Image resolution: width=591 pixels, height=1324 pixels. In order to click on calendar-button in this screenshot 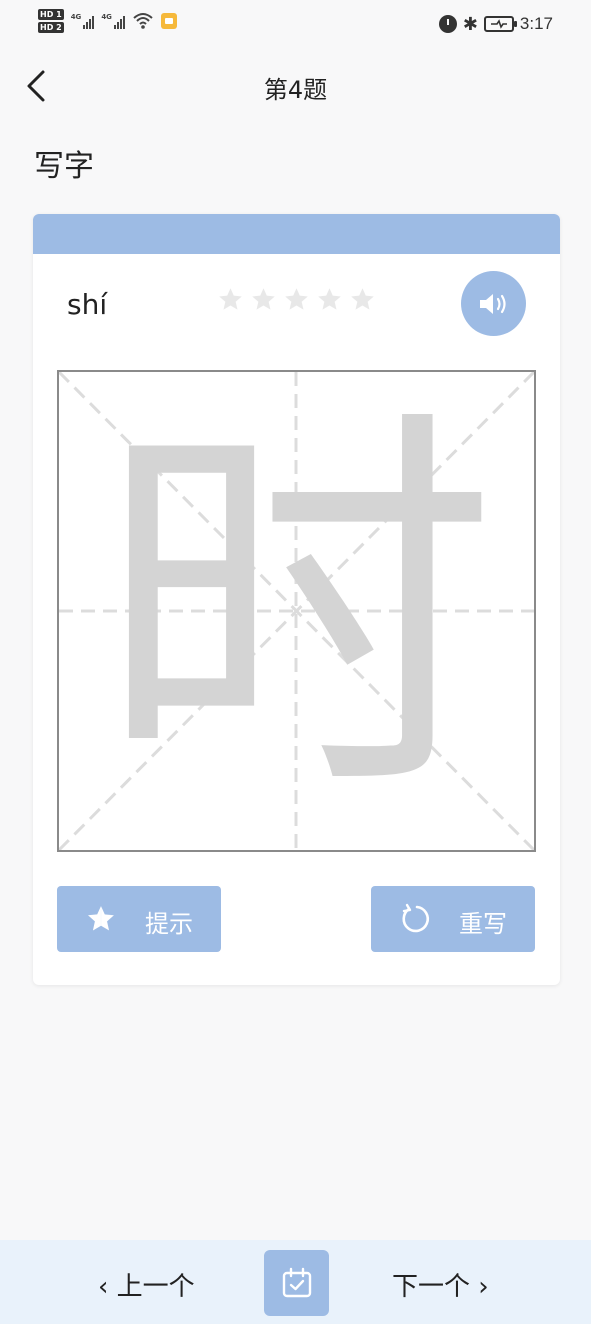, I will do `click(296, 1283)`.